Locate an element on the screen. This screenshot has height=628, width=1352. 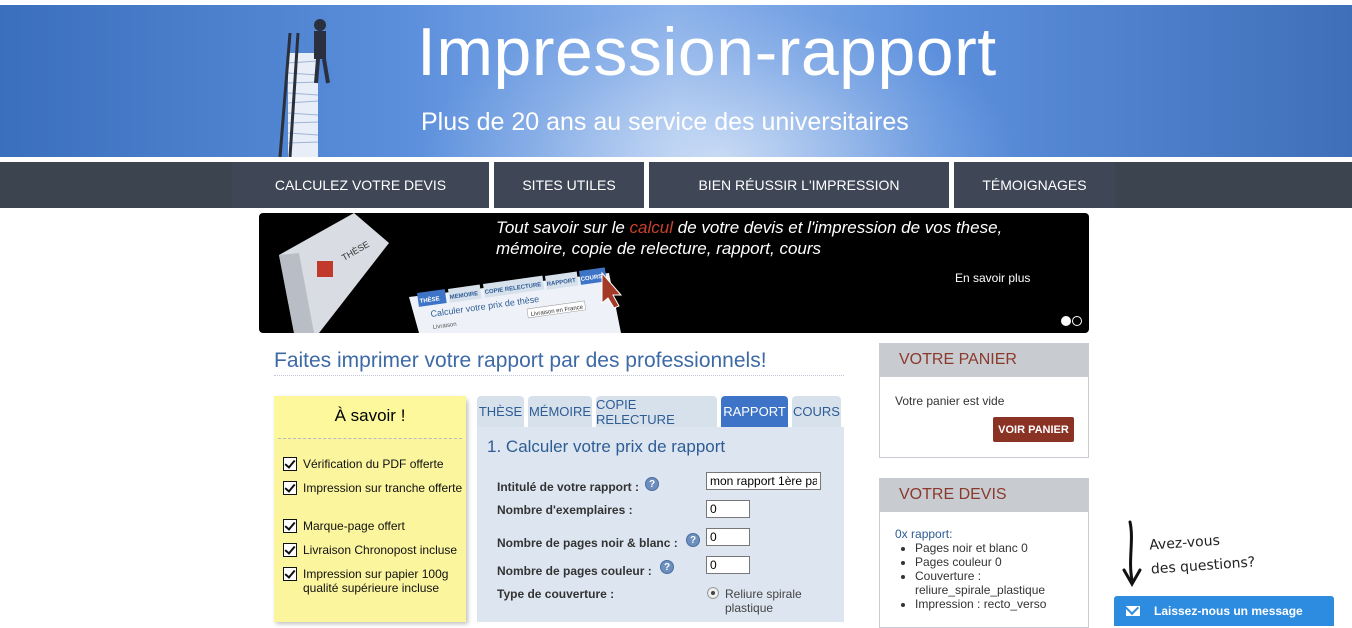
leave-message-label: Laissez-nous un message is located at coordinates (1228, 611).